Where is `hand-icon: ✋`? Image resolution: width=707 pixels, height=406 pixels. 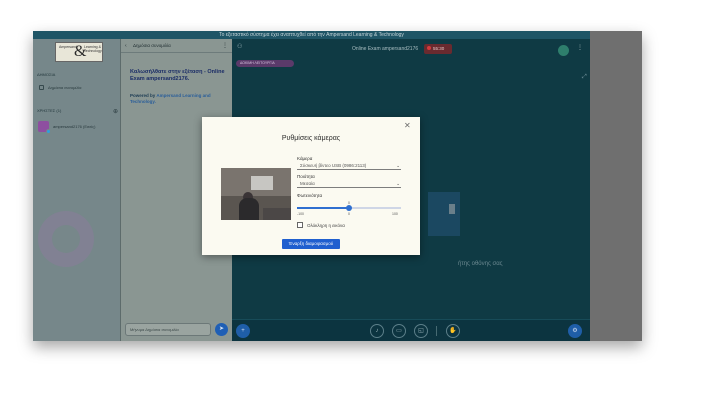 hand-icon: ✋ is located at coordinates (453, 331).